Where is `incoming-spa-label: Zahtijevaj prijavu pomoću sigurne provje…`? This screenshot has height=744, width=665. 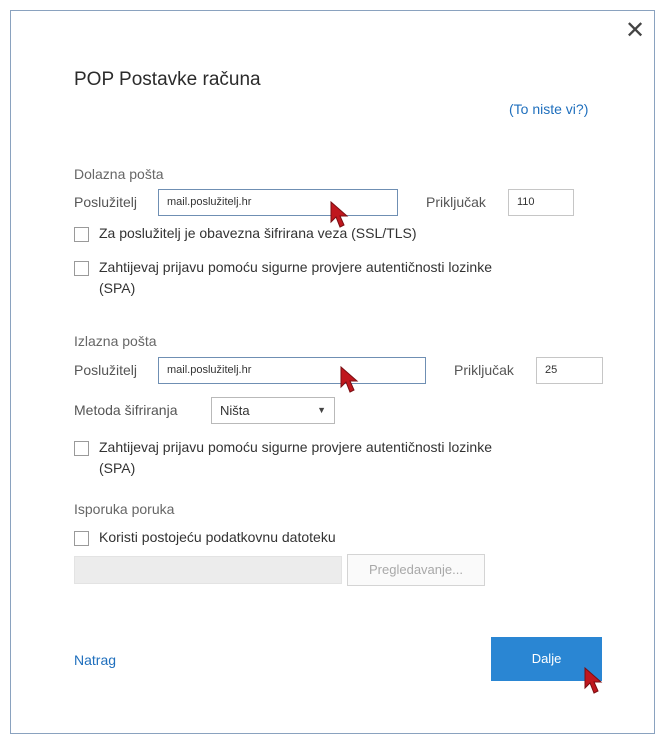 incoming-spa-label: Zahtijevaj prijavu pomoću sigurne provje… is located at coordinates (359, 278).